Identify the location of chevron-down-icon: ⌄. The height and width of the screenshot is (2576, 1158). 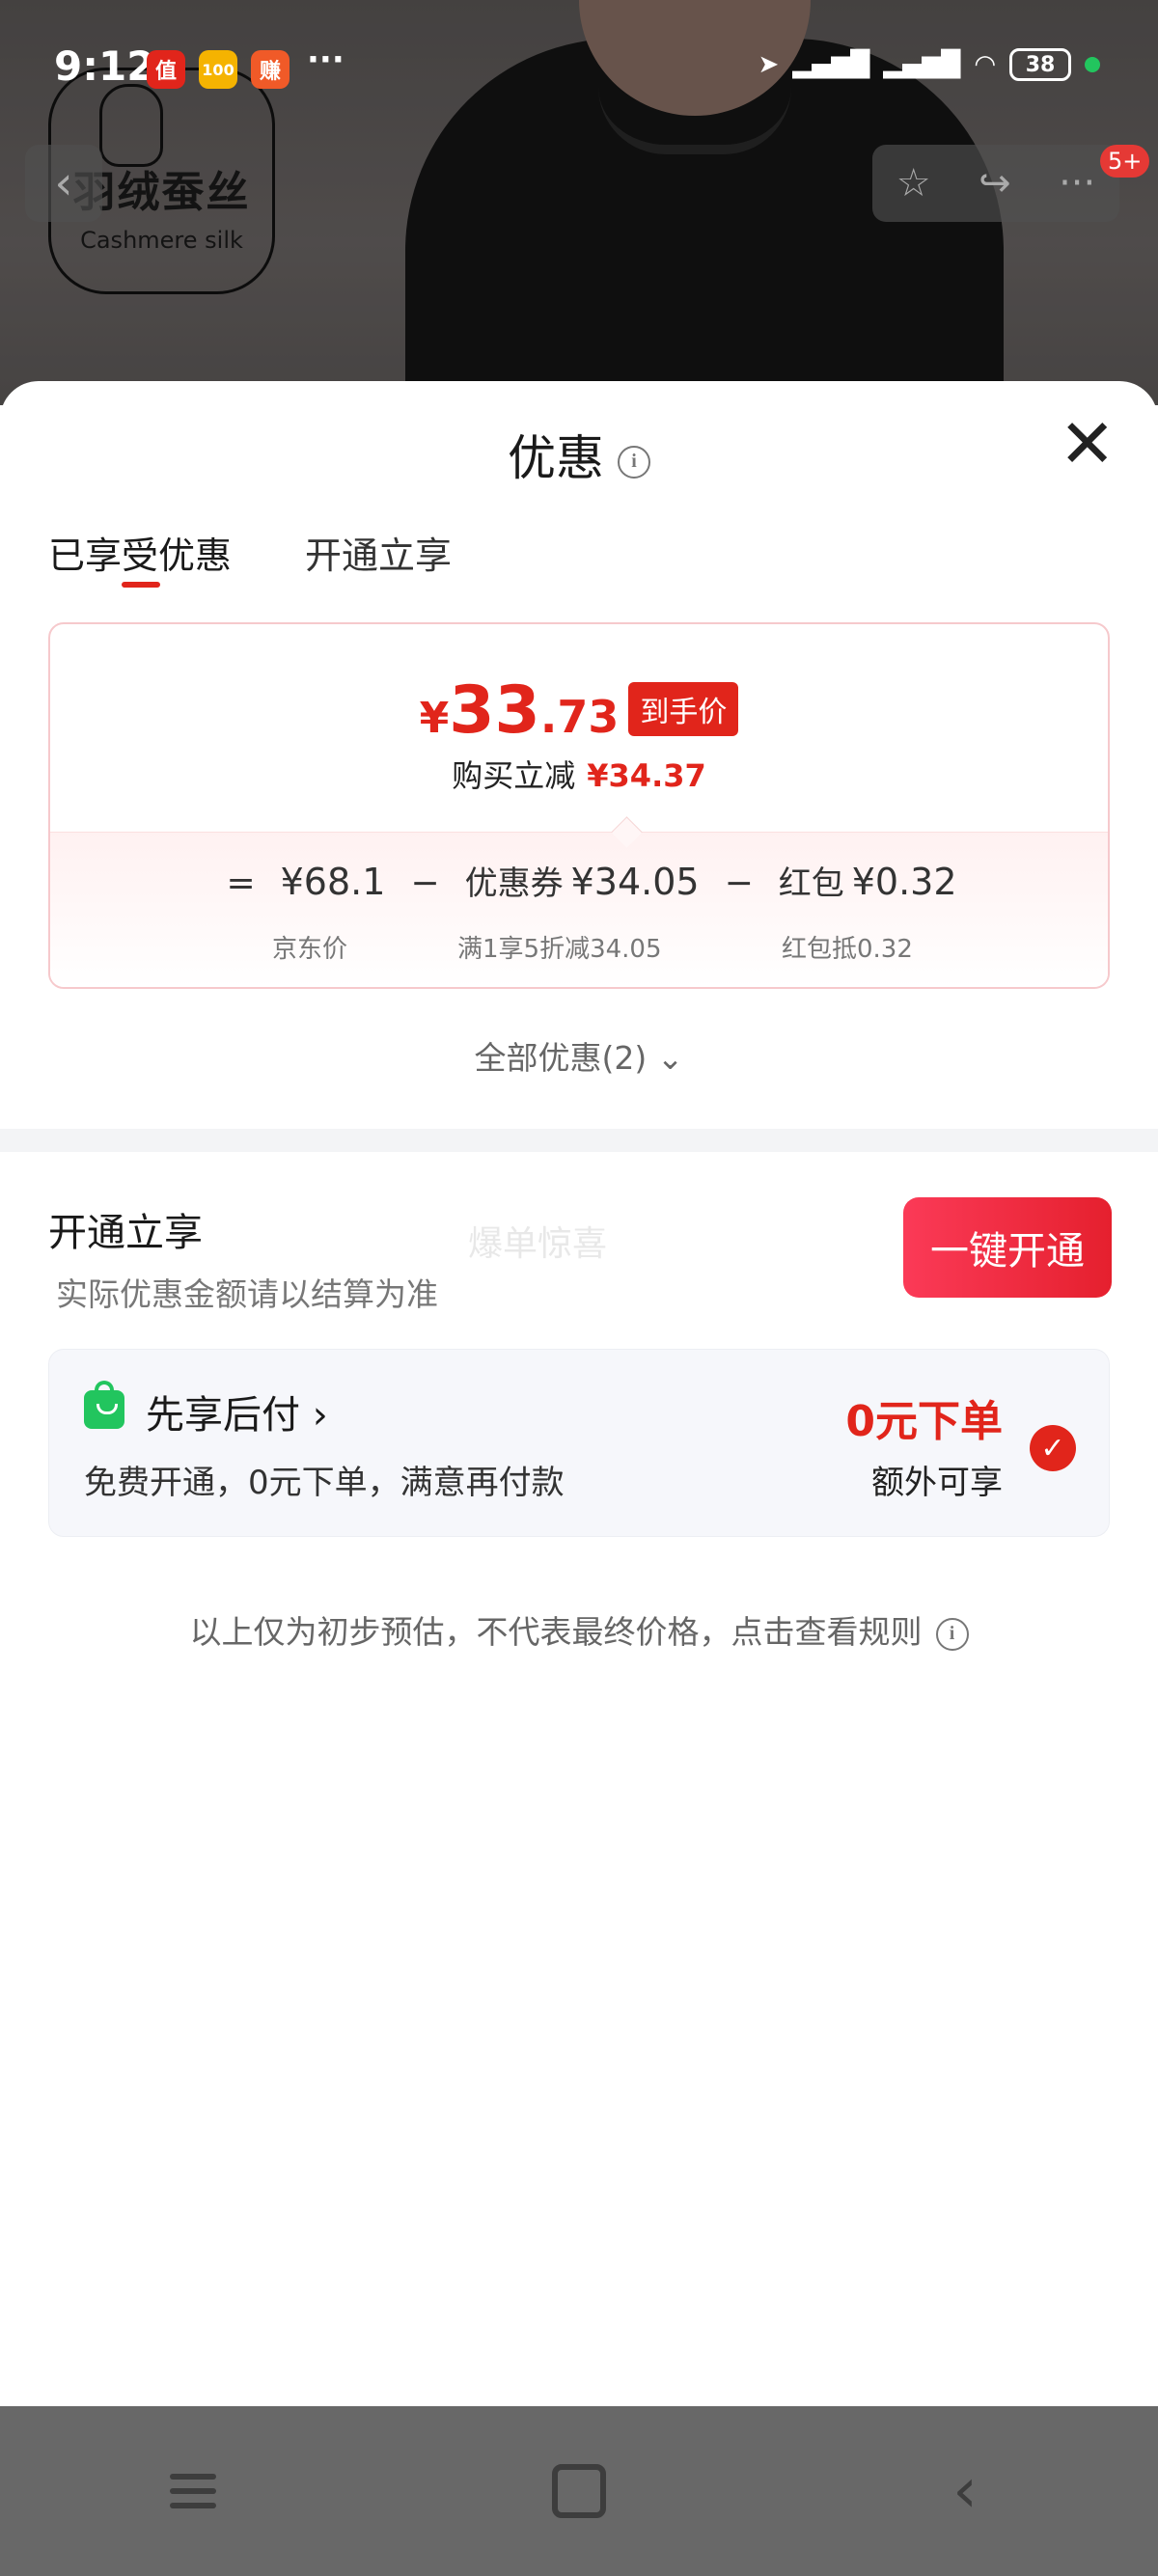
(670, 1058).